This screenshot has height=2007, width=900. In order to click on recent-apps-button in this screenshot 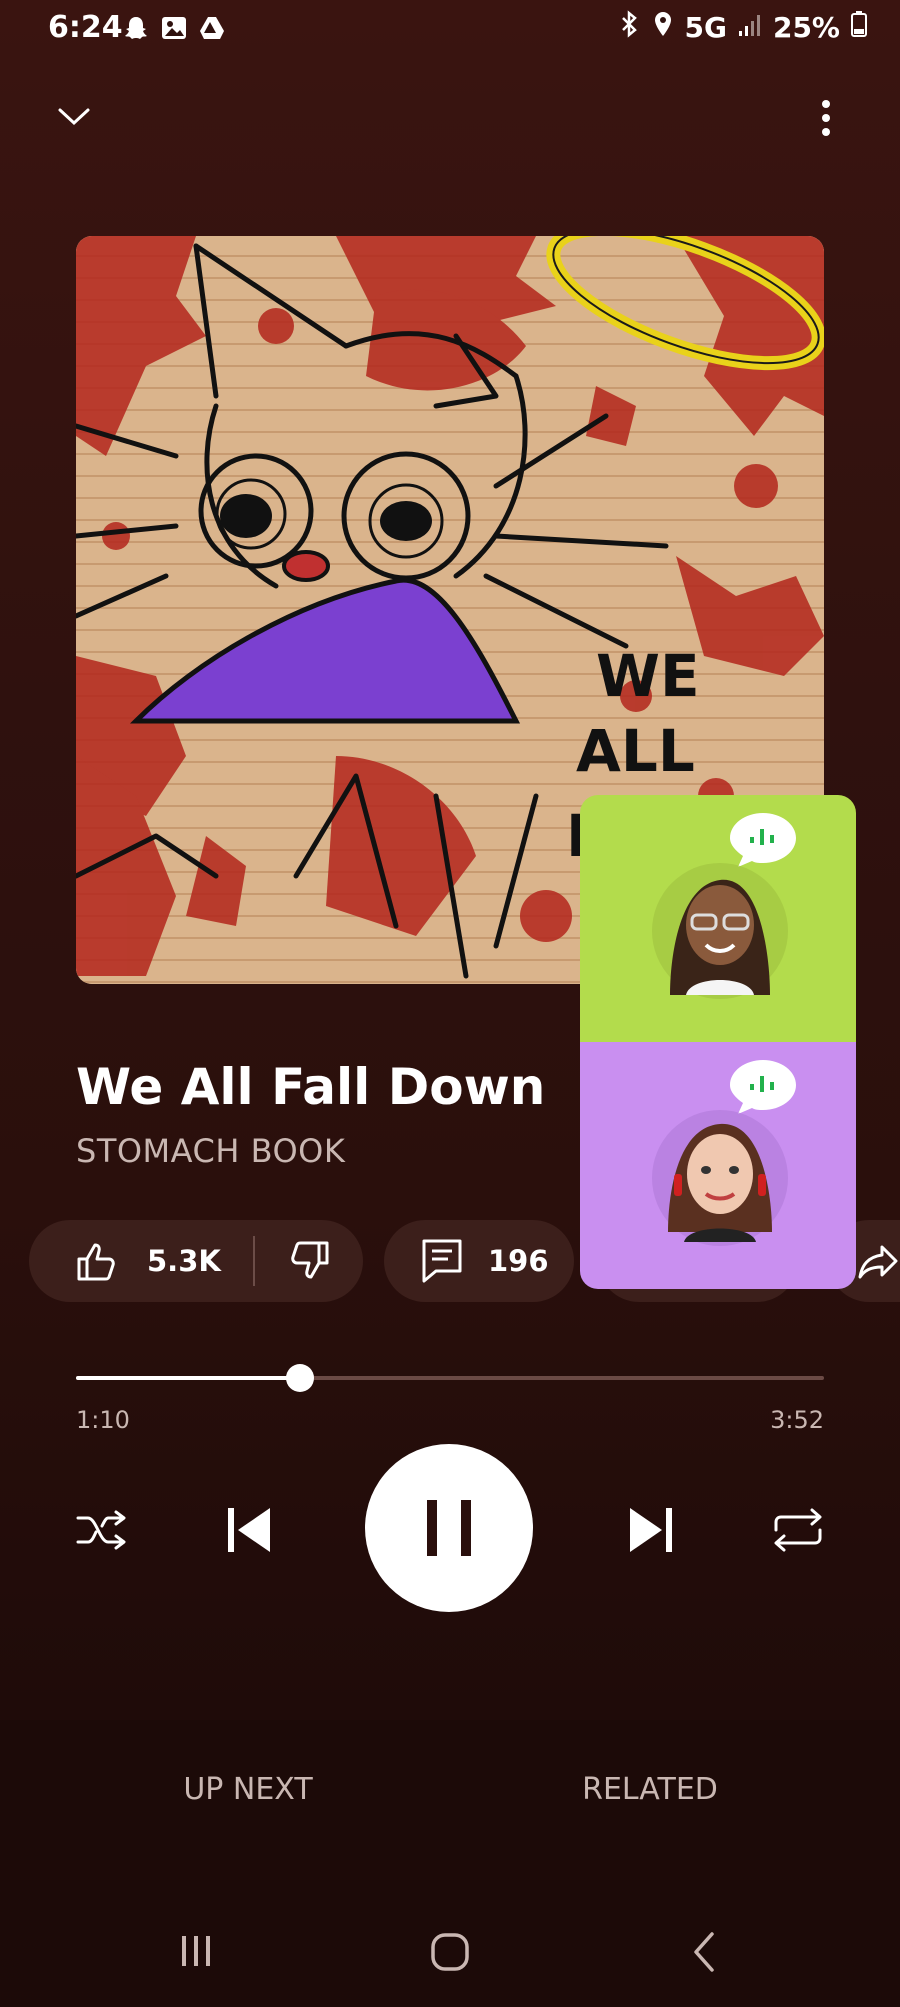, I will do `click(196, 1950)`.